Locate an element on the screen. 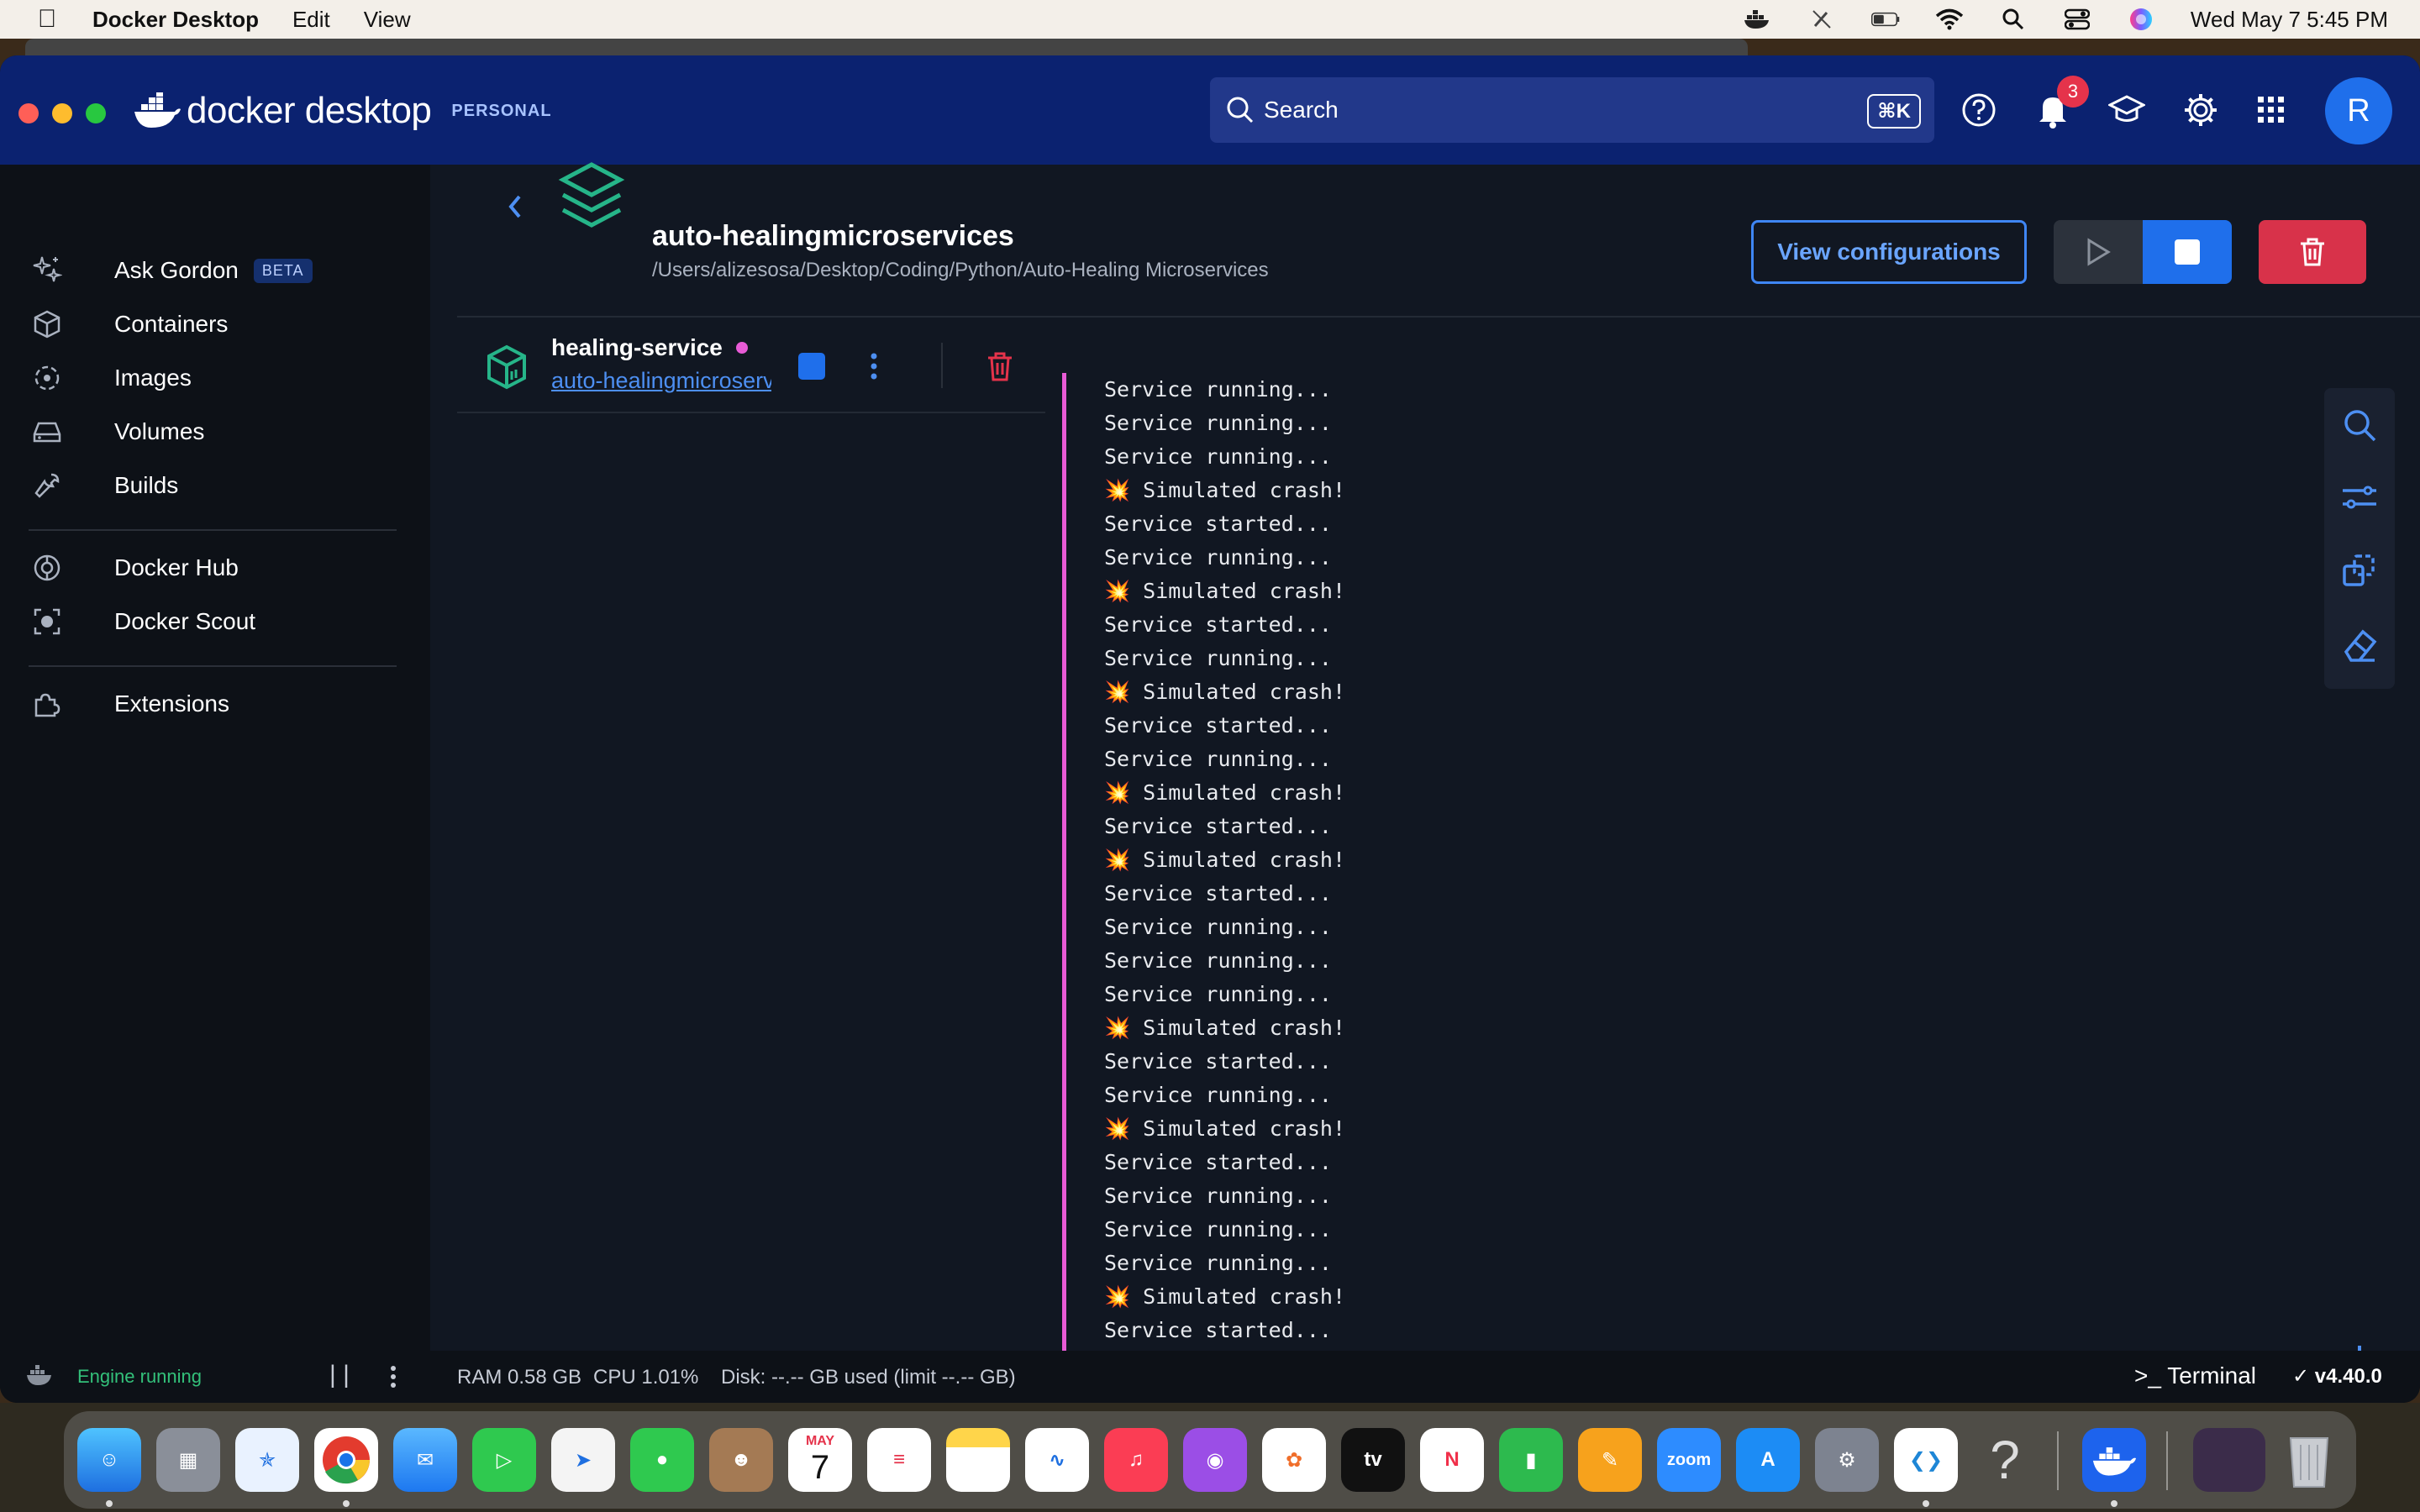 Image resolution: width=2420 pixels, height=1512 pixels. siri-icon is located at coordinates (2141, 19).